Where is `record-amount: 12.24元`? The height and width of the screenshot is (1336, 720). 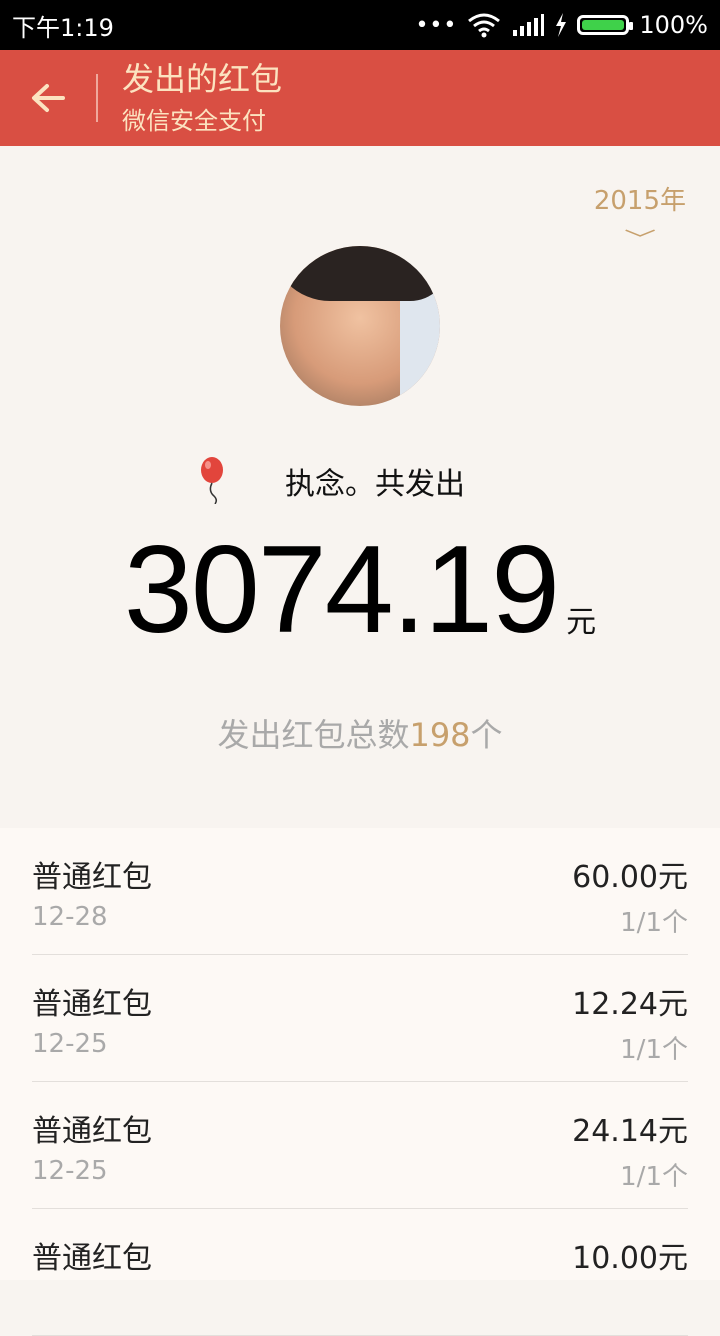
record-amount: 12.24元 is located at coordinates (630, 1004).